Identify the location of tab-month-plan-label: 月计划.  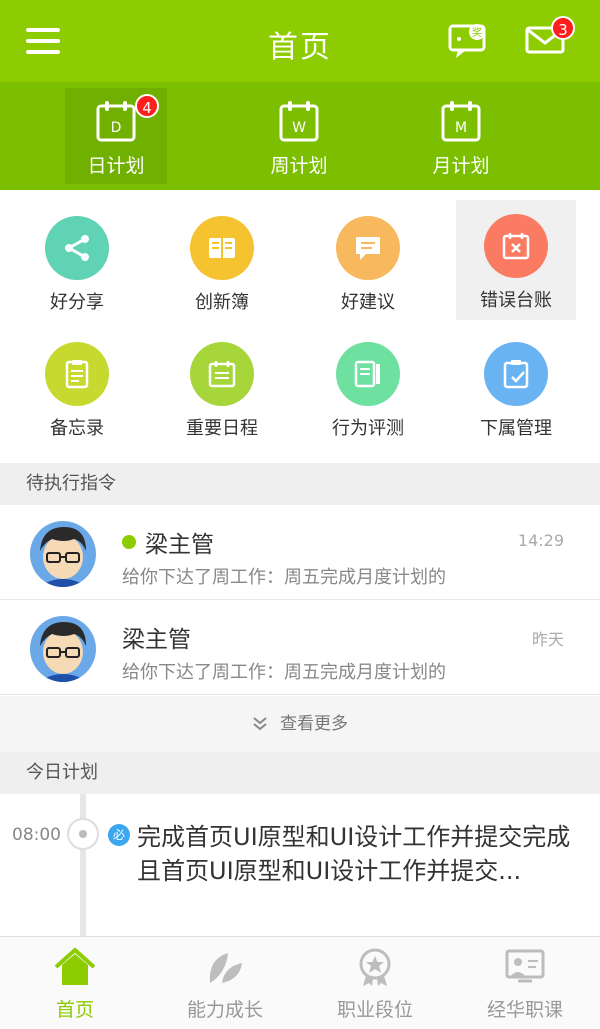
(461, 166).